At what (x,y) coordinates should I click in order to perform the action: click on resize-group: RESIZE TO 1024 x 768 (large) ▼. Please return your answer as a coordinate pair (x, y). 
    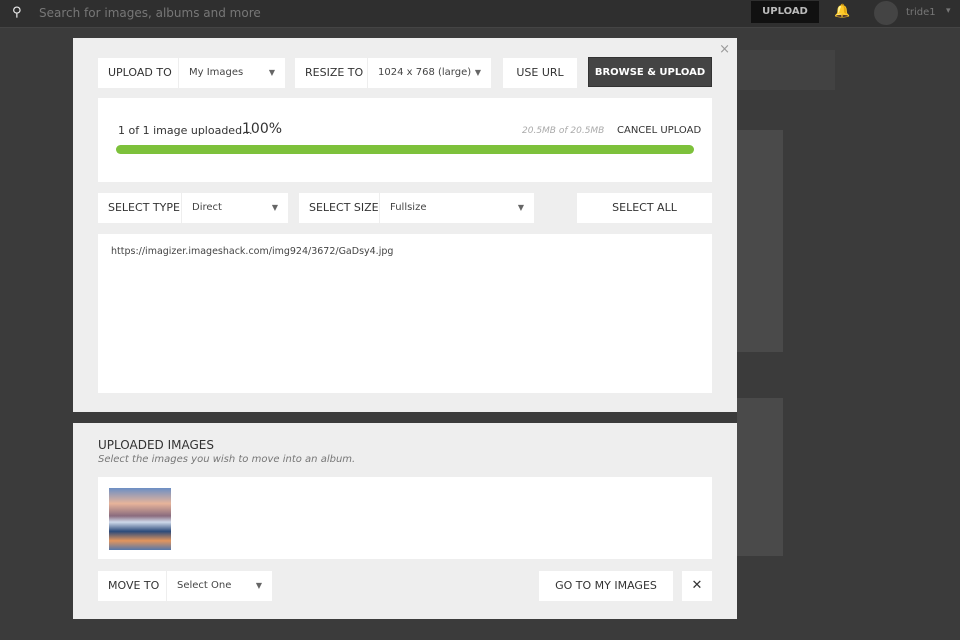
    Looking at the image, I should click on (393, 73).